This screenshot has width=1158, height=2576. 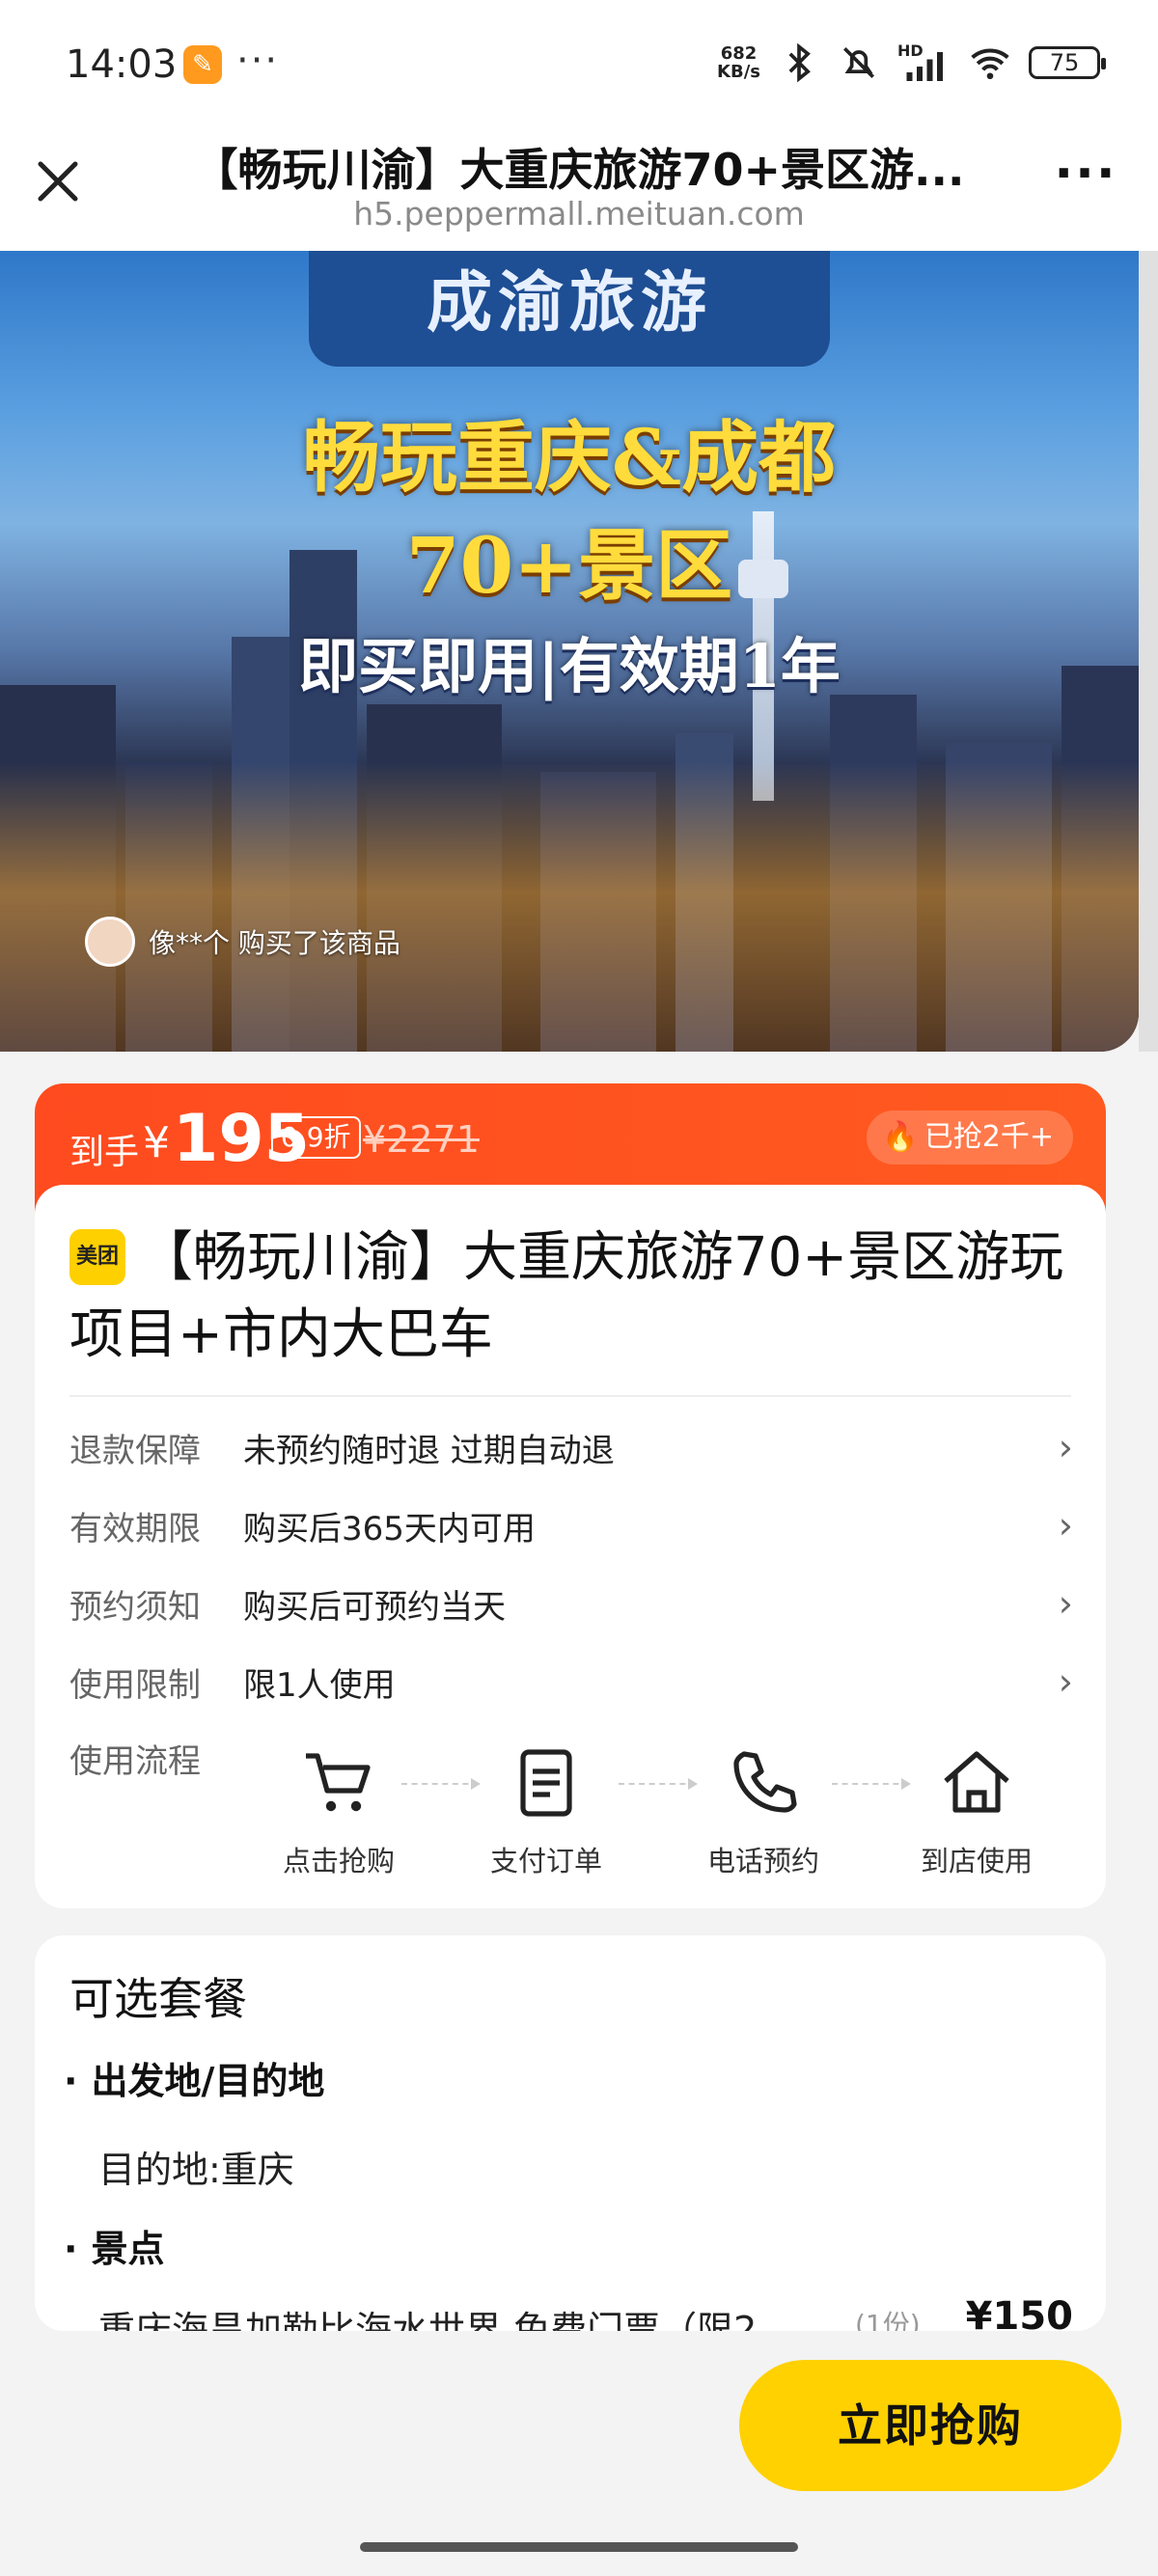 What do you see at coordinates (208, 2081) in the screenshot?
I see `section-heading-text: 出发地/目的地` at bounding box center [208, 2081].